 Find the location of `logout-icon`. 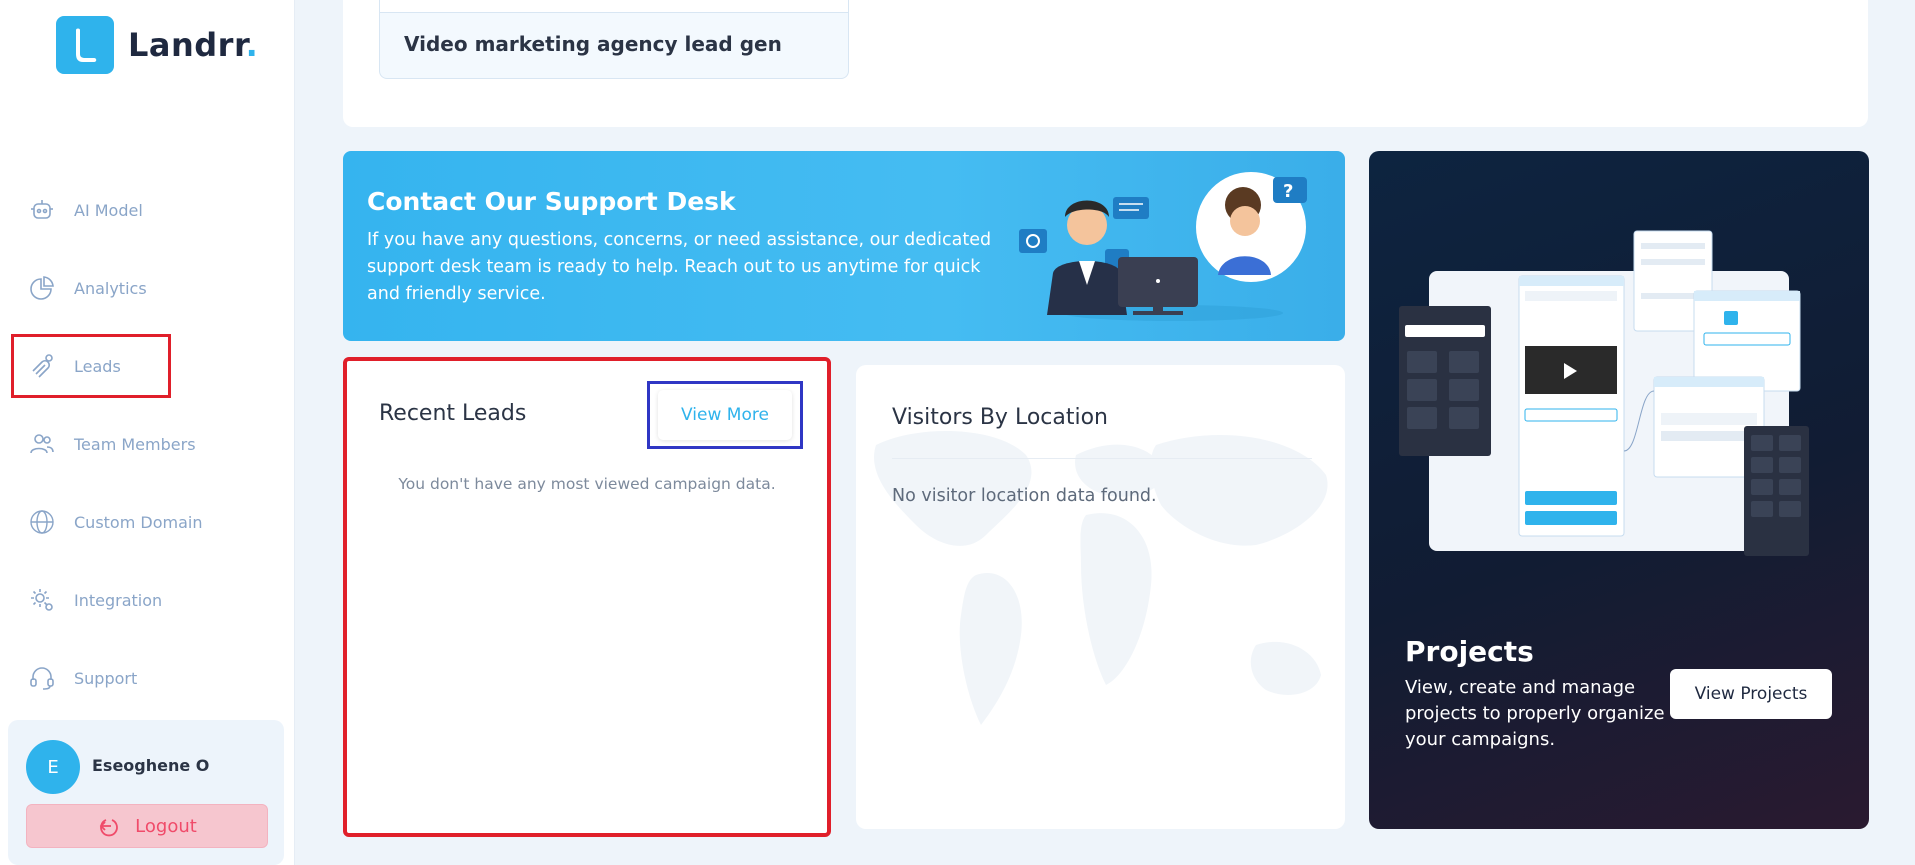

logout-icon is located at coordinates (109, 828).